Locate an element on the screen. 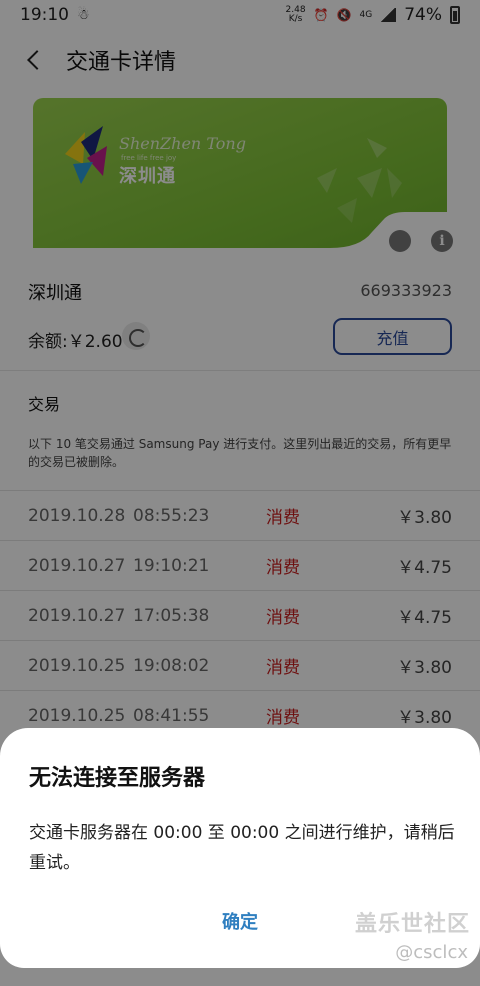 This screenshot has height=986, width=480. watermark-sub: @csclcx is located at coordinates (431, 952).